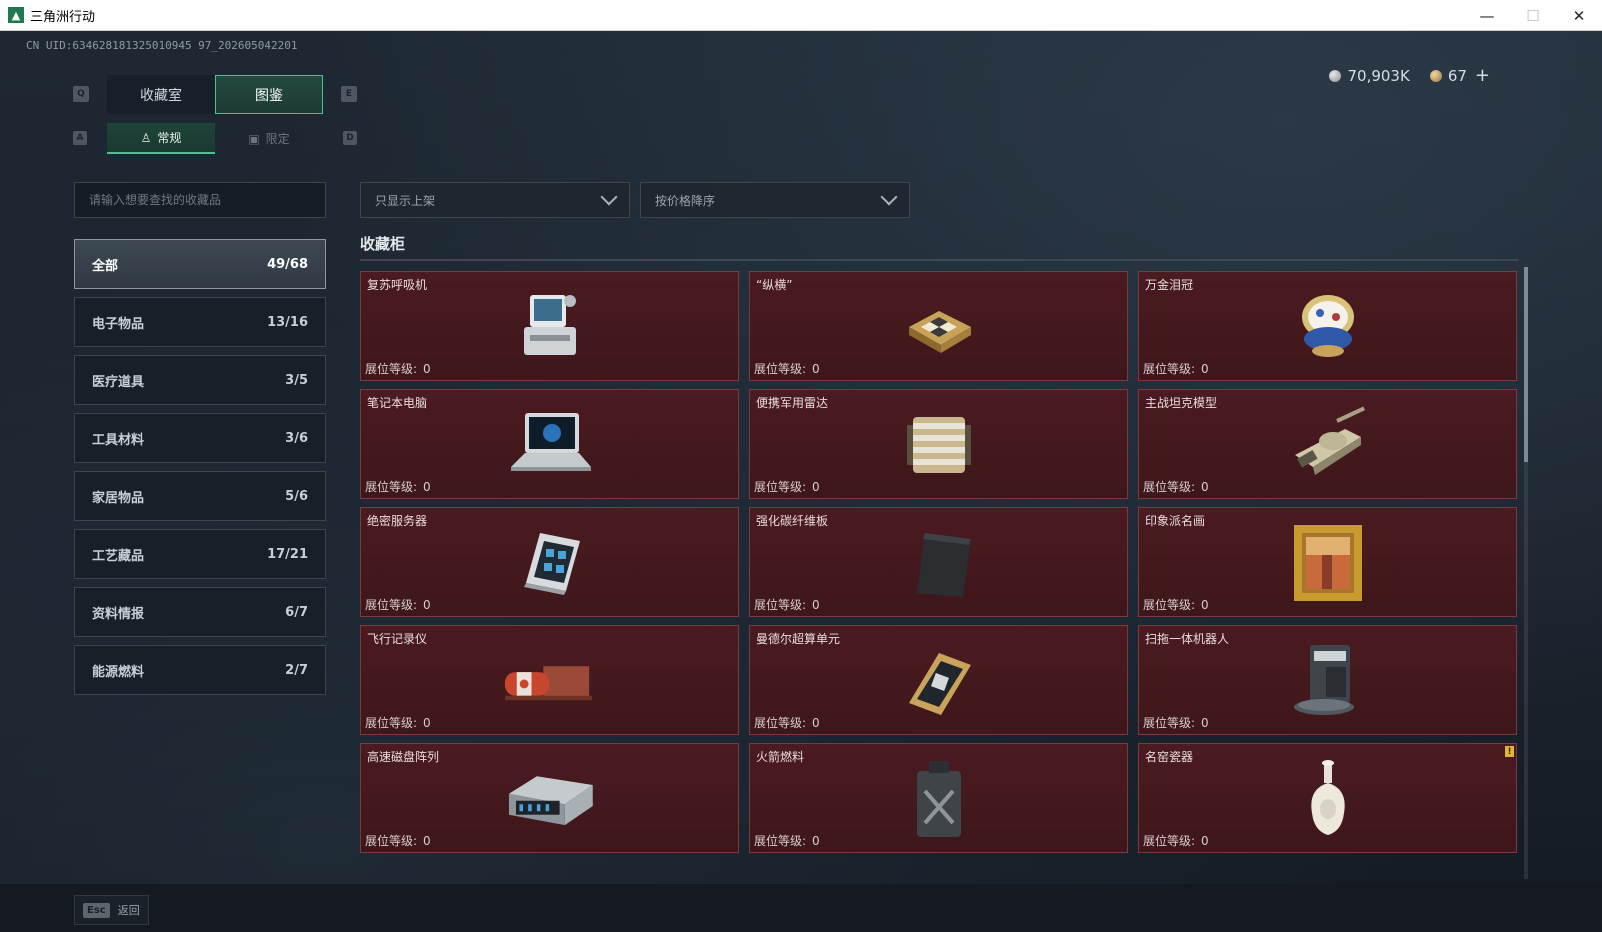  Describe the element at coordinates (200, 380) in the screenshot. I see `category-medical: 医疗道具 3/5` at that location.